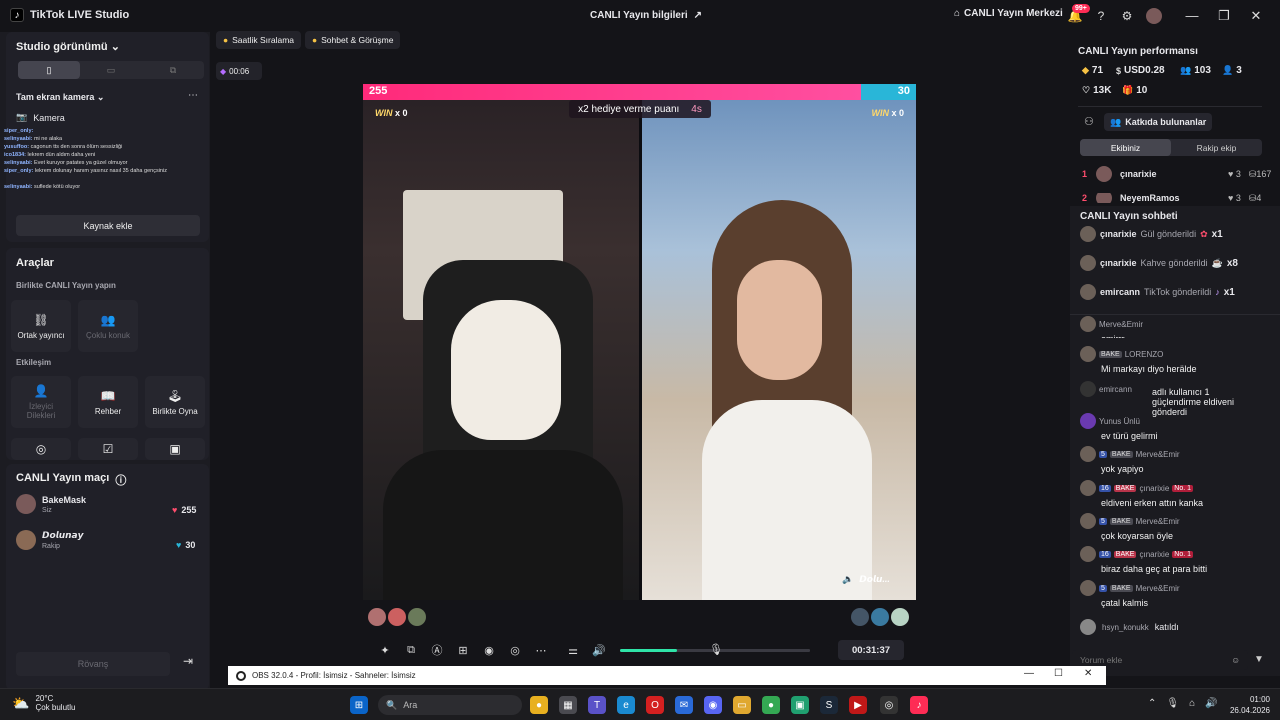  Describe the element at coordinates (800, 705) in the screenshot. I see `app-icon: ▣` at that location.